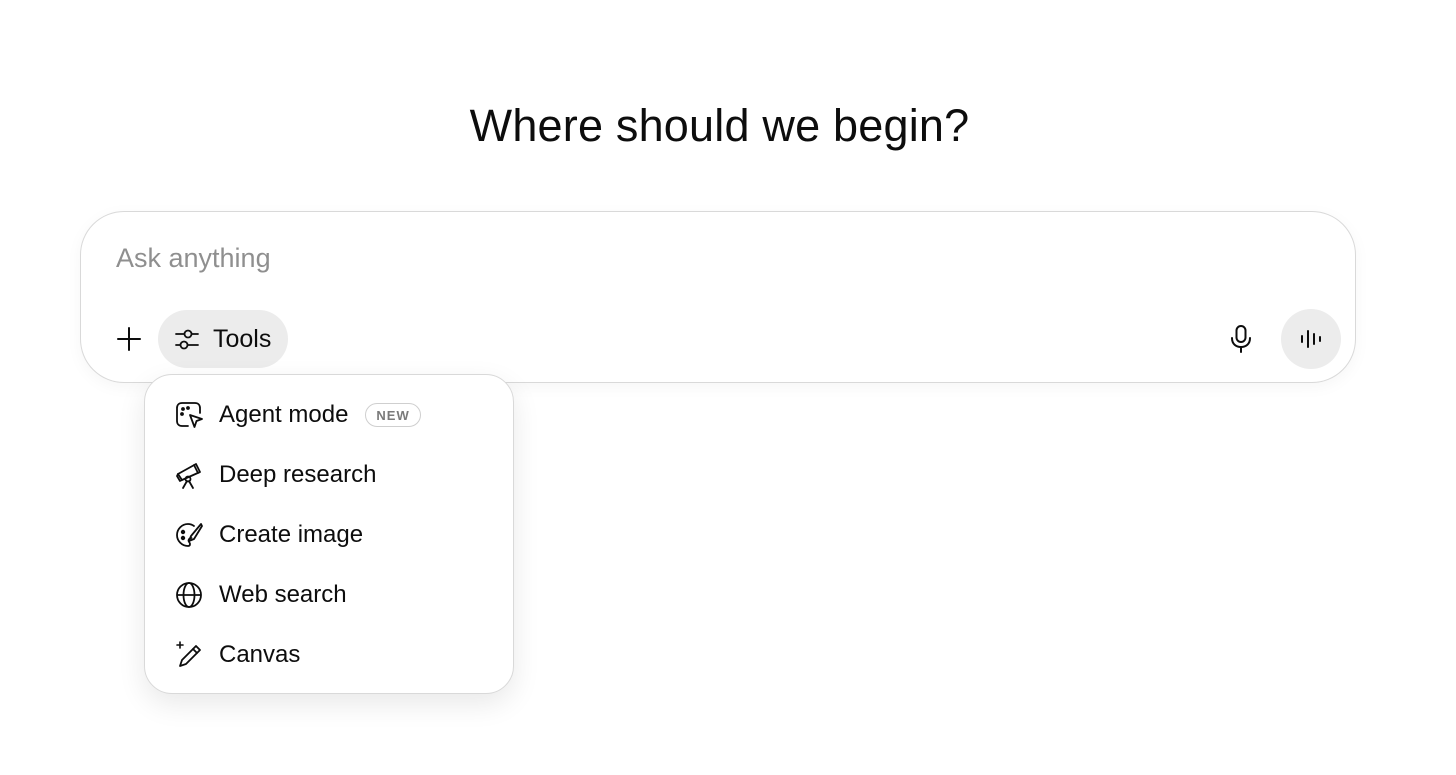 This screenshot has height=775, width=1456. I want to click on menu-item-label: Agent mode, so click(284, 414).